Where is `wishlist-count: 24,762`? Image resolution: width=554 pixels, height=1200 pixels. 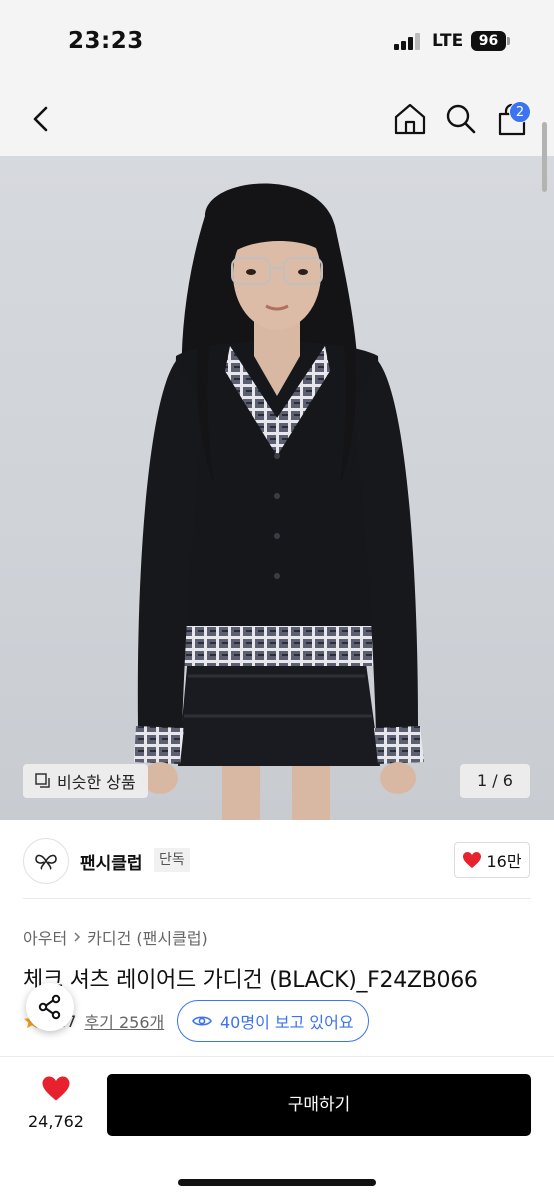
wishlist-count: 24,762 is located at coordinates (56, 1121).